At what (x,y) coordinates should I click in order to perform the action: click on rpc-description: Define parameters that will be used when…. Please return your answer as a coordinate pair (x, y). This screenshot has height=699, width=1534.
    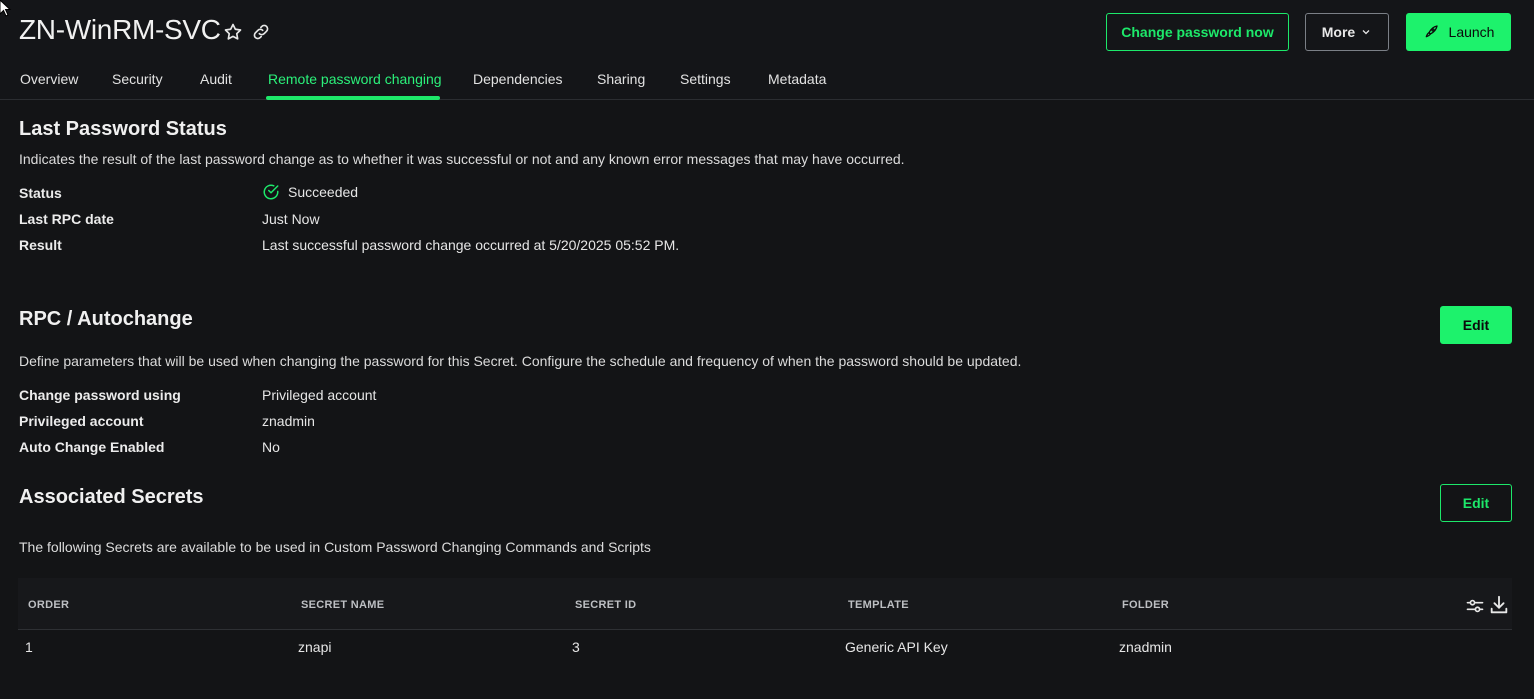
    Looking at the image, I should click on (520, 361).